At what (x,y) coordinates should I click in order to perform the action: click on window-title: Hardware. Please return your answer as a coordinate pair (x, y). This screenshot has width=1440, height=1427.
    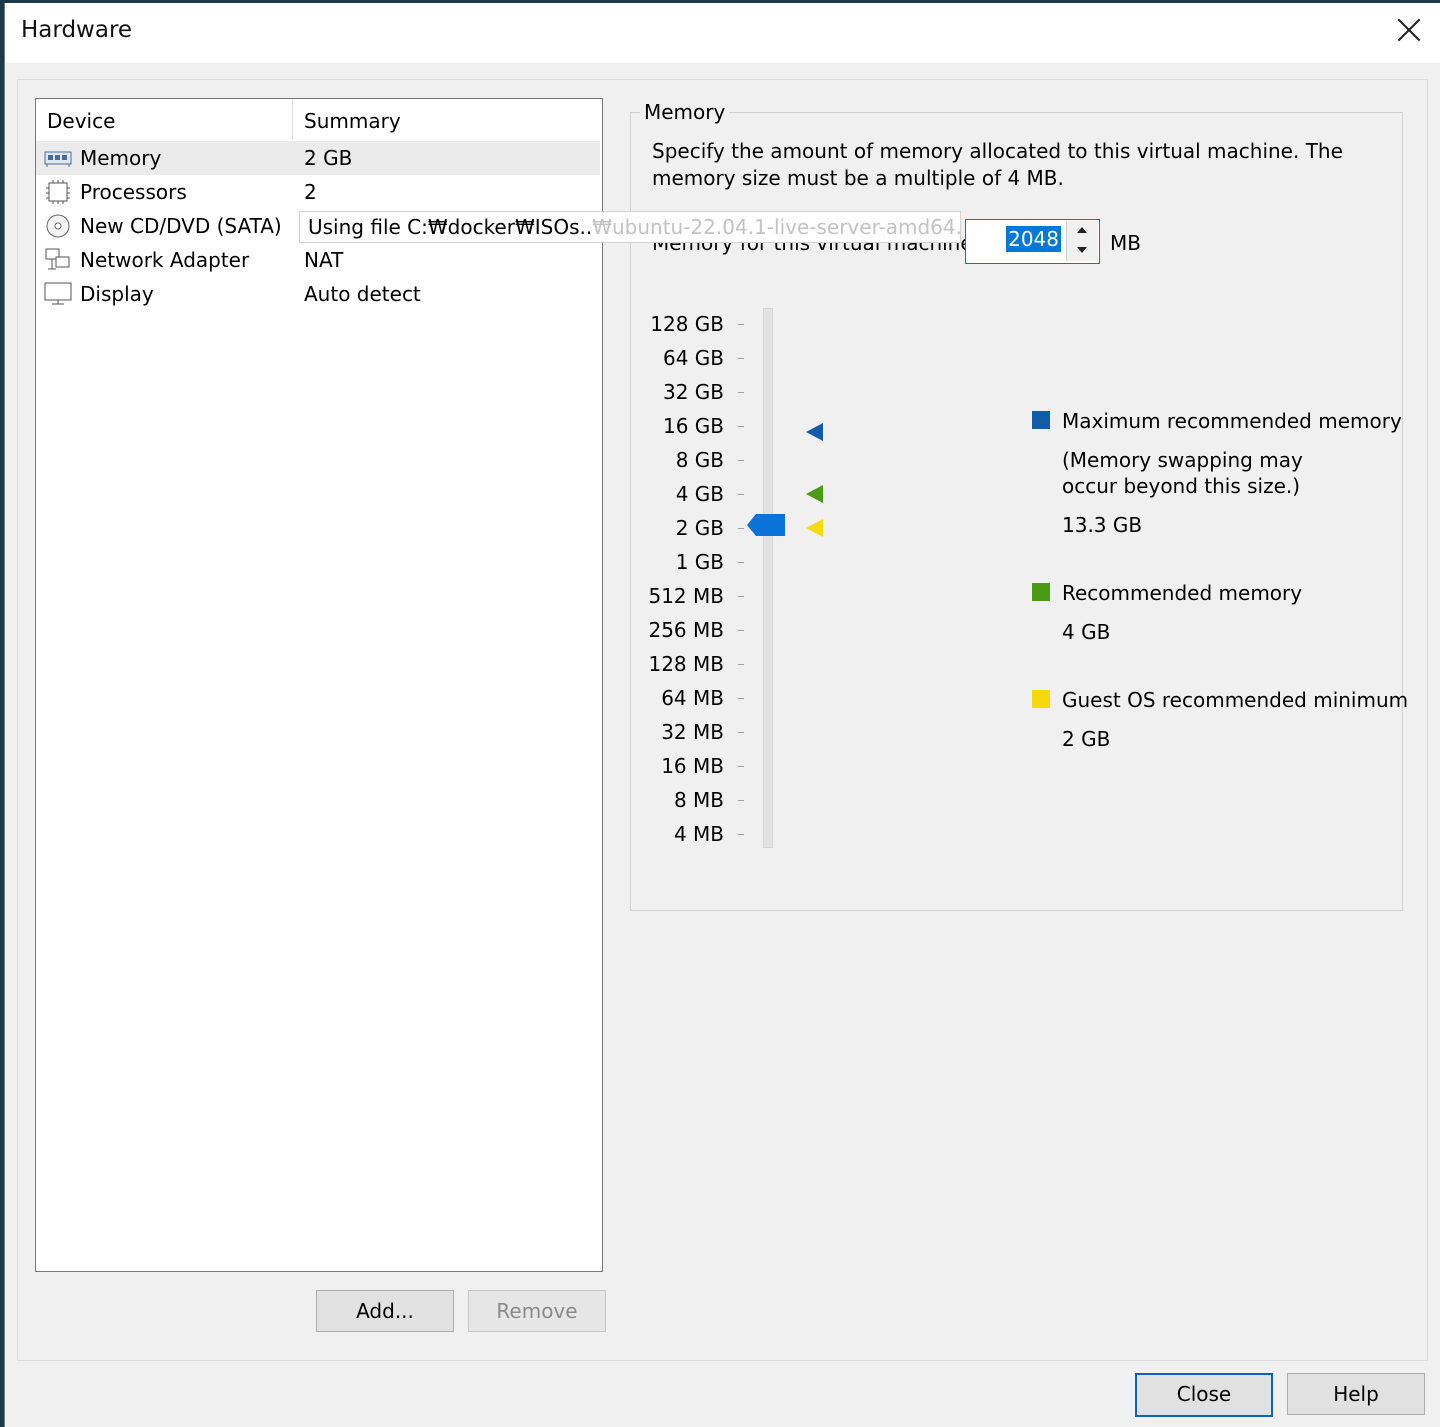
    Looking at the image, I should click on (77, 30).